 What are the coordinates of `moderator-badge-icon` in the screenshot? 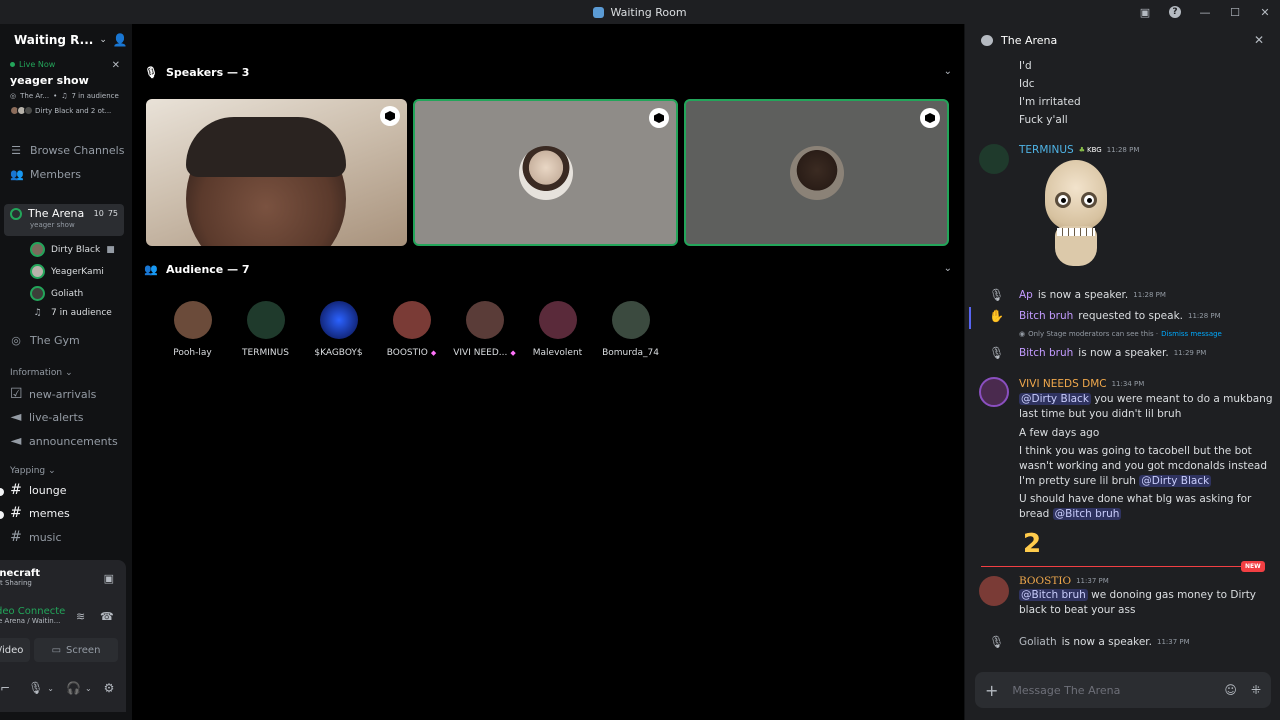 It's located at (930, 118).